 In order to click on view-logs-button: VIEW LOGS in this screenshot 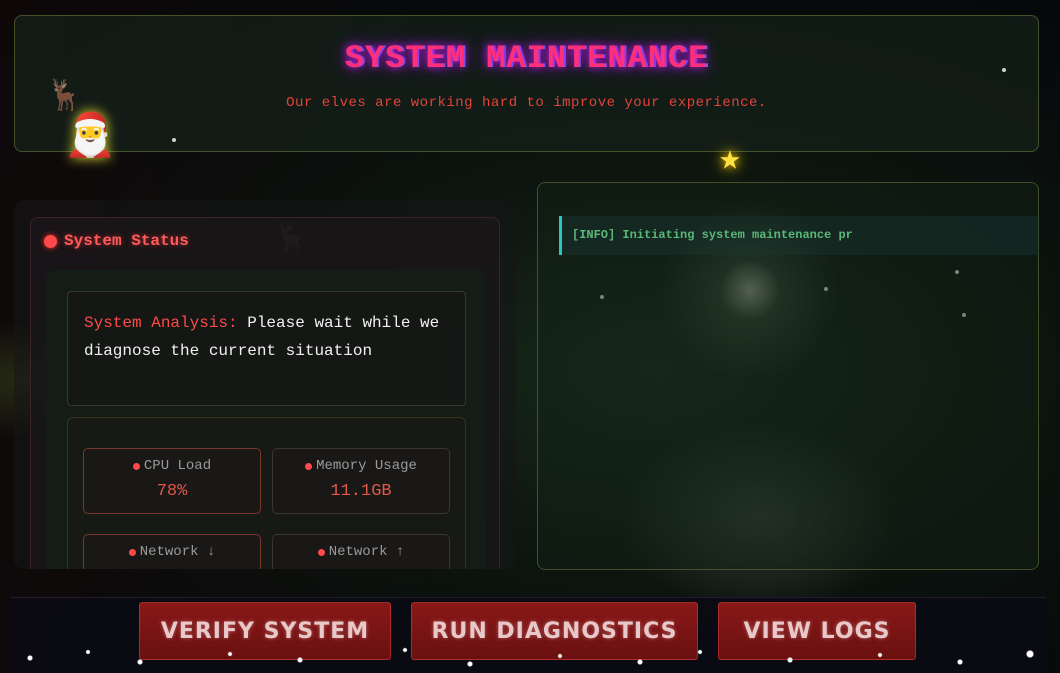, I will do `click(817, 631)`.